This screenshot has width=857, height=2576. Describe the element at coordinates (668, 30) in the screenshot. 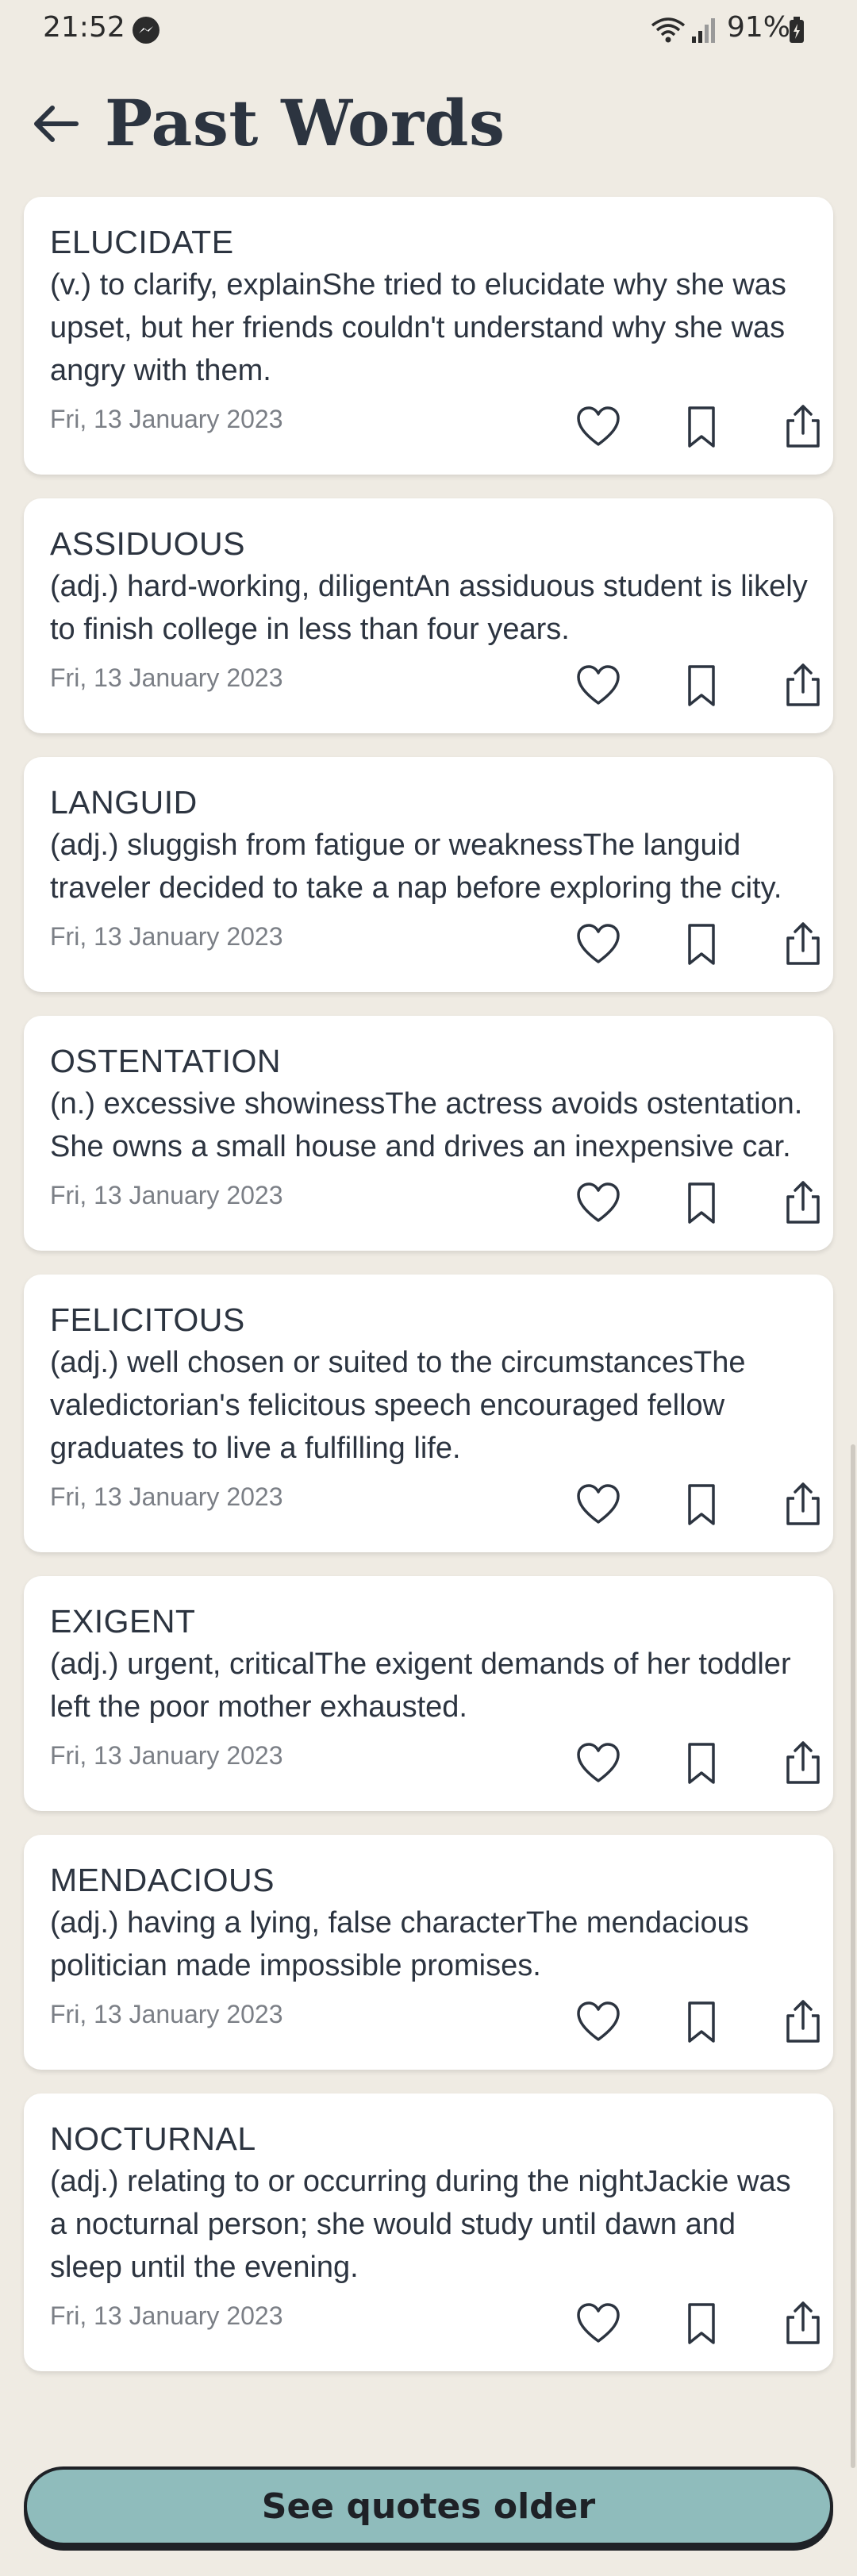

I see `wifi-icon` at that location.